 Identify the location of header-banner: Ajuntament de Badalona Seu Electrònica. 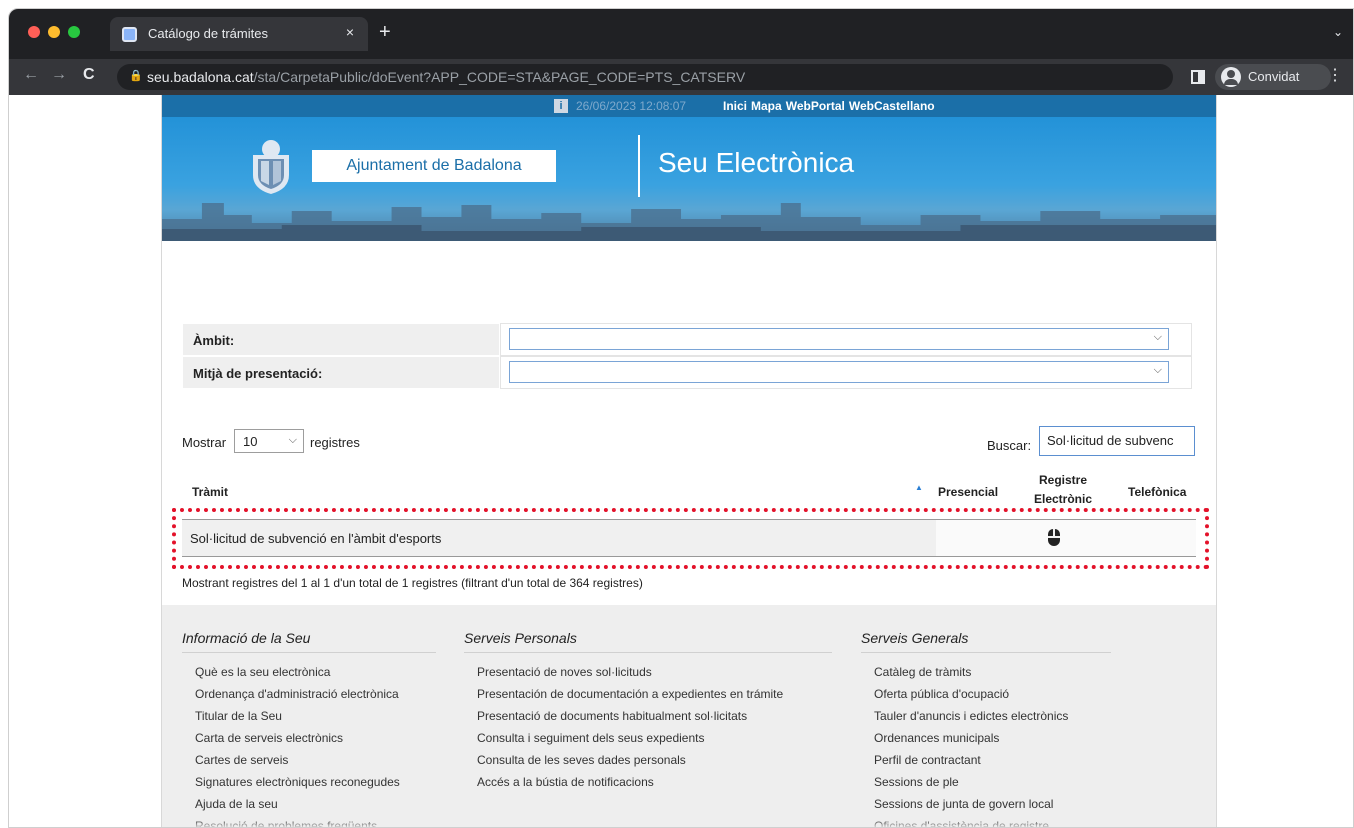
(689, 179).